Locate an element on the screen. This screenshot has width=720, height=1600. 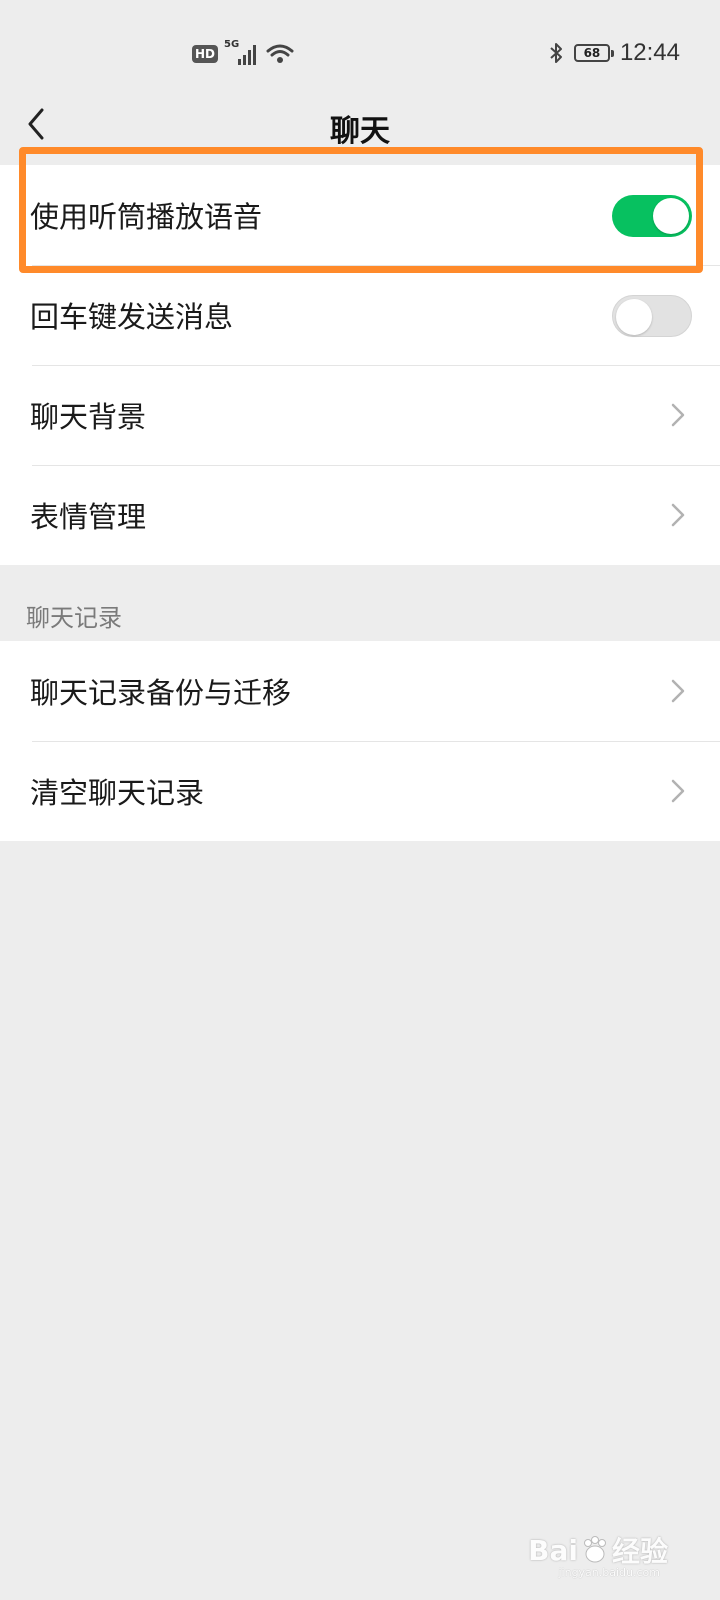
earpiece-toggle-switch is located at coordinates (652, 216).